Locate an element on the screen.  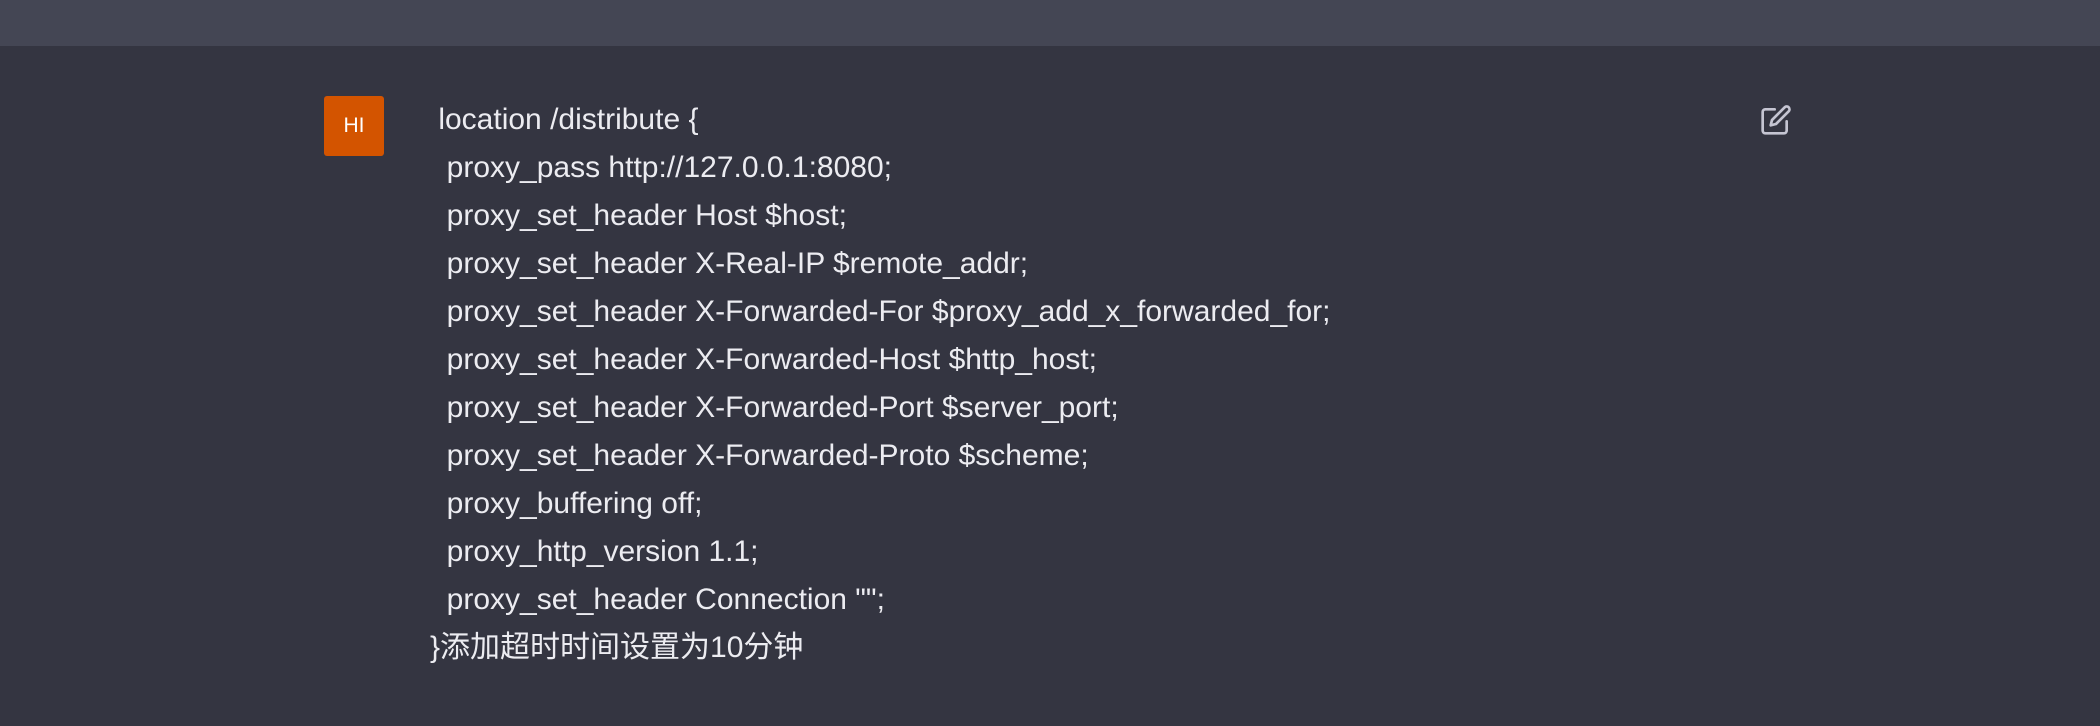
edit-message-button is located at coordinates (1776, 120).